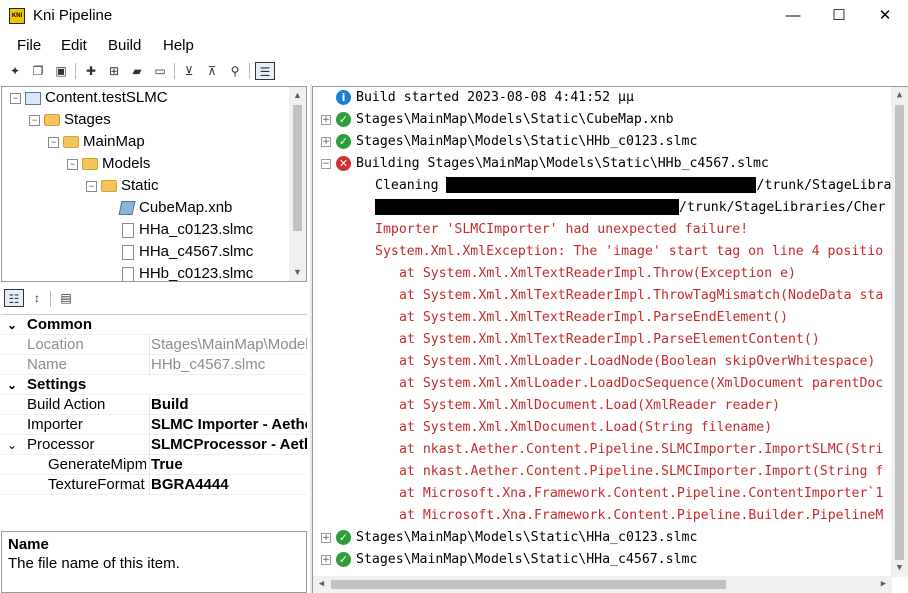 The width and height of the screenshot is (908, 593). Describe the element at coordinates (14, 298) in the screenshot. I see `categorized-icon: ☷` at that location.